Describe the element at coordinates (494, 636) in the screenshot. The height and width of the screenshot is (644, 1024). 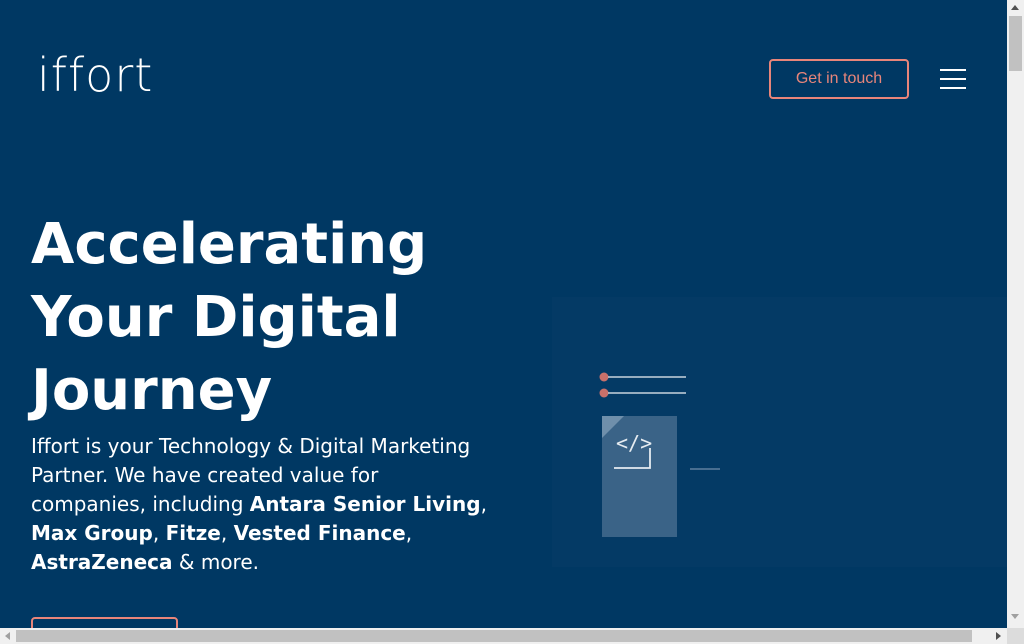
I see `horizontal-scroll-thumb` at that location.